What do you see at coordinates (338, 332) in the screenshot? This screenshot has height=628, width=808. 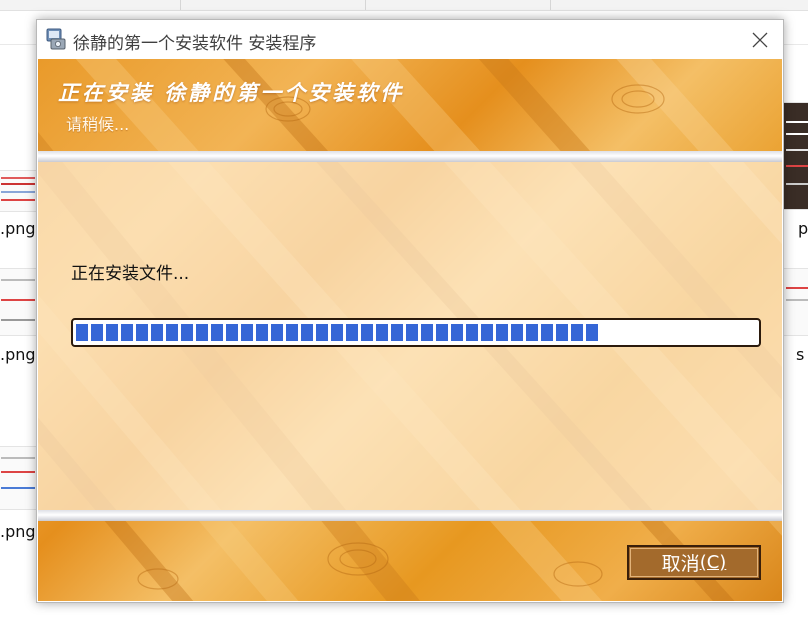 I see `install-progress-fill` at bounding box center [338, 332].